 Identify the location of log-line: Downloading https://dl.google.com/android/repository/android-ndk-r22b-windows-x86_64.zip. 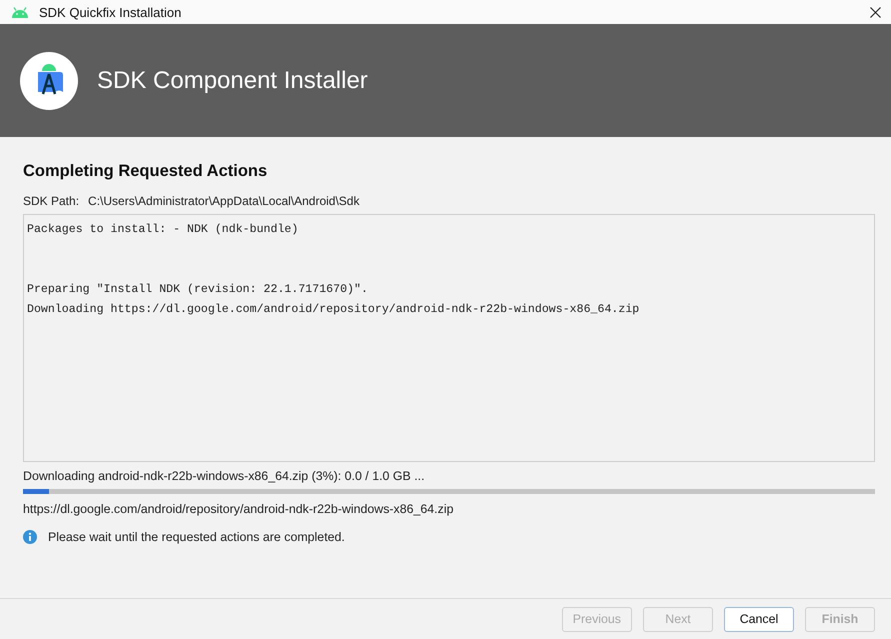
(333, 310).